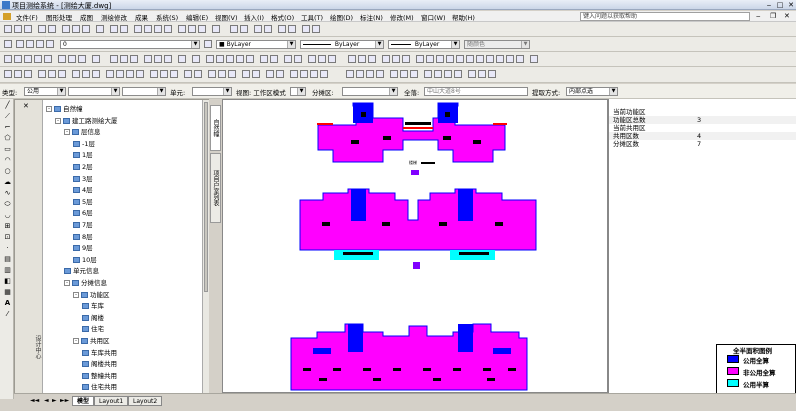 Image resolution: width=796 pixels, height=411 pixels. Describe the element at coordinates (592, 91) in the screenshot. I see `extract-mode-select: 内部点选 ▼` at that location.